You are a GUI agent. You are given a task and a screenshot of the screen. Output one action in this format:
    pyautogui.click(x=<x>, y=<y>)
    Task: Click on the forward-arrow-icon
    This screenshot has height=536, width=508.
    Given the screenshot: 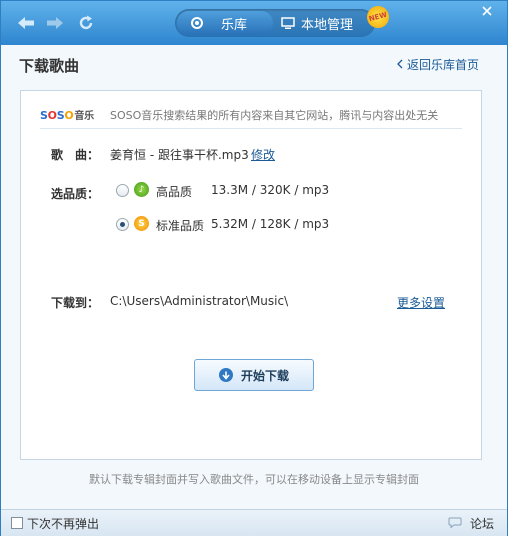 What is the action you would take?
    pyautogui.click(x=55, y=23)
    